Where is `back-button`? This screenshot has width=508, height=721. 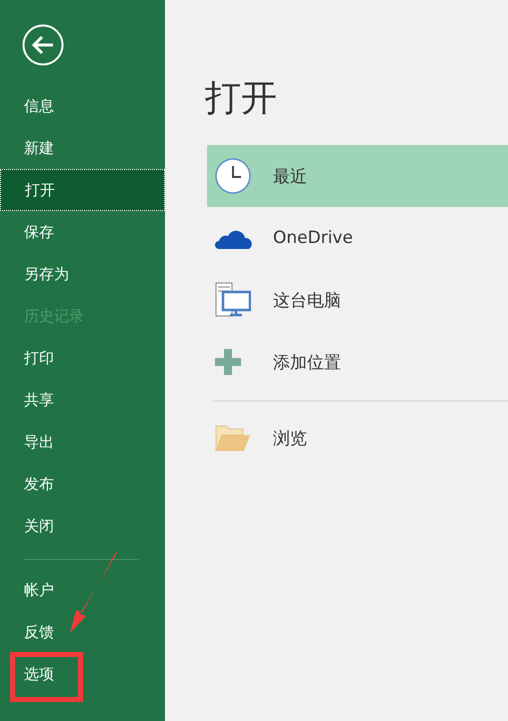
back-button is located at coordinates (43, 45).